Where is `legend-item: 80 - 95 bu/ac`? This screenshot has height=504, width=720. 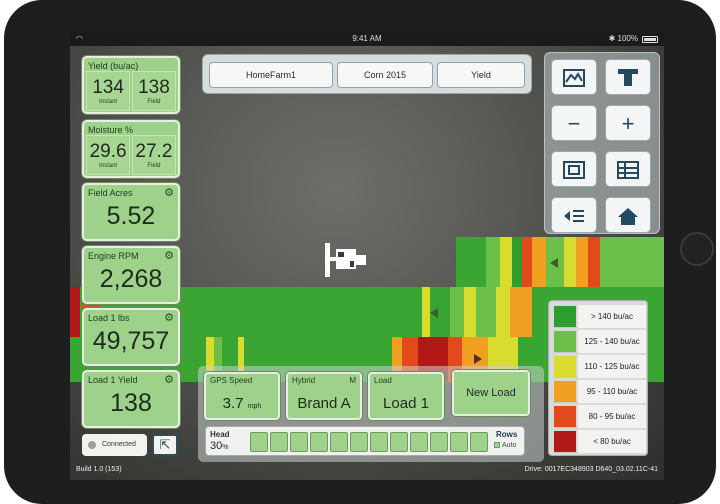 legend-item: 80 - 95 bu/ac is located at coordinates (600, 416).